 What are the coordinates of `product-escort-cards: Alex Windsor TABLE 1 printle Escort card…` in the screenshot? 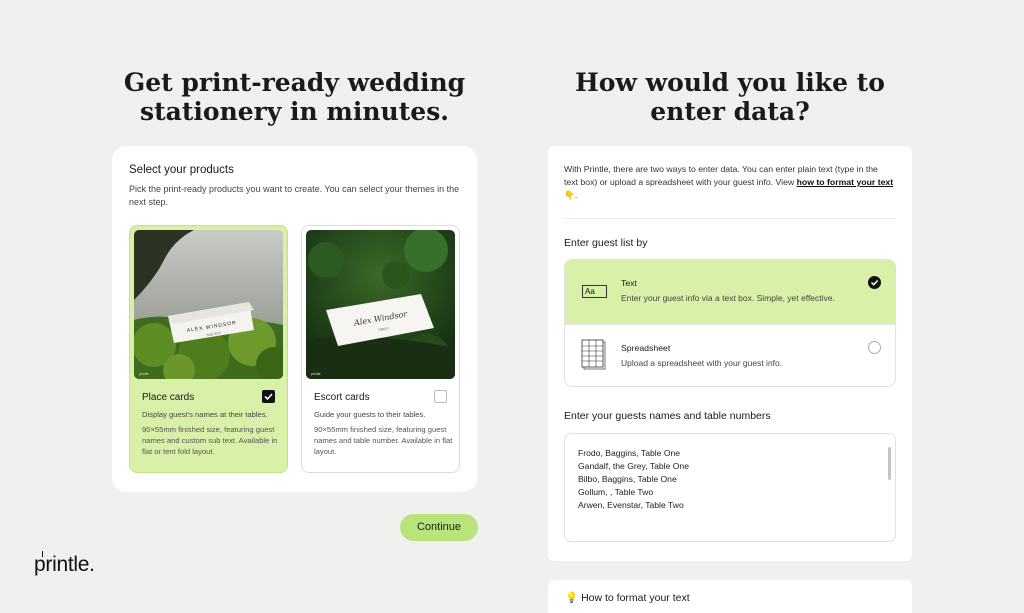 It's located at (380, 349).